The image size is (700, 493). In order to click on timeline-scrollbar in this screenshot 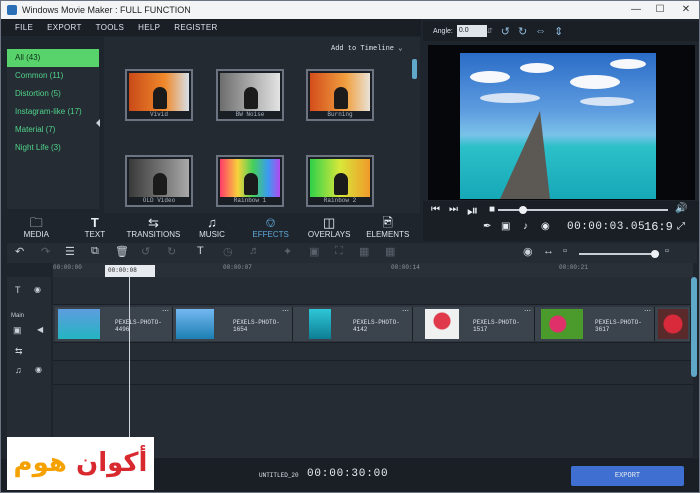, I will do `click(694, 327)`.